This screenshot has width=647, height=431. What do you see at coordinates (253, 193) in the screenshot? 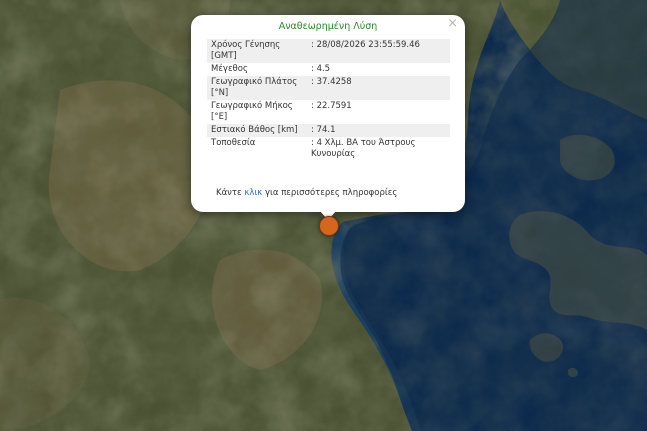
I see `more-info-link: κλικ` at bounding box center [253, 193].